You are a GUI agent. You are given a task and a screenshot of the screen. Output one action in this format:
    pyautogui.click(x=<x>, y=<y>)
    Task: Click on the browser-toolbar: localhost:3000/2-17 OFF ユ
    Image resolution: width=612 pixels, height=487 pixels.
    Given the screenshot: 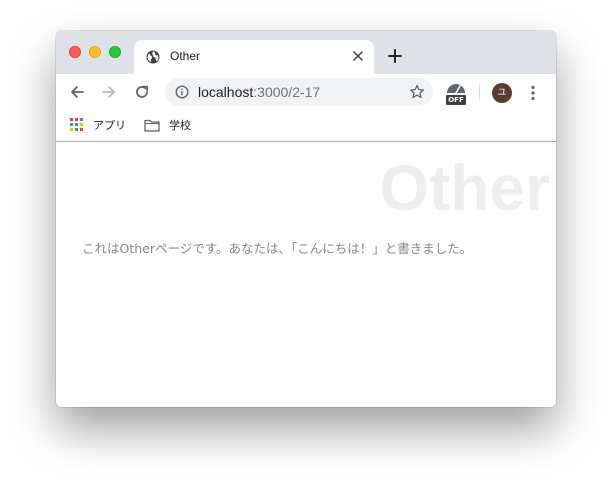 What is the action you would take?
    pyautogui.click(x=306, y=92)
    